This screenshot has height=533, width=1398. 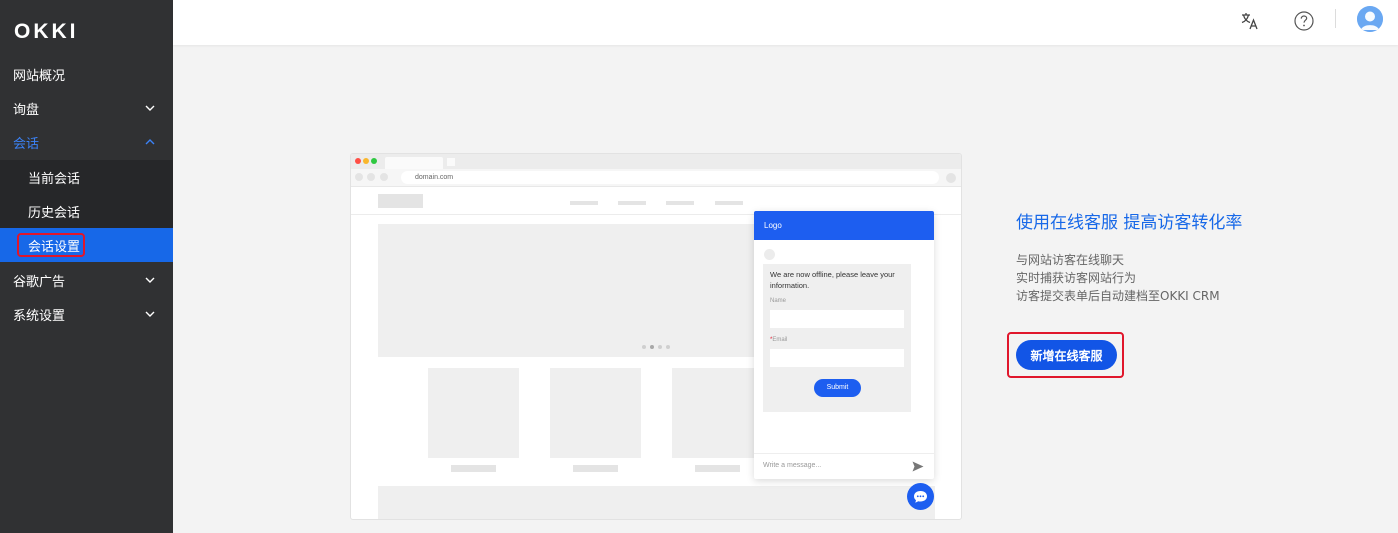 What do you see at coordinates (1304, 21) in the screenshot?
I see `help-icon` at bounding box center [1304, 21].